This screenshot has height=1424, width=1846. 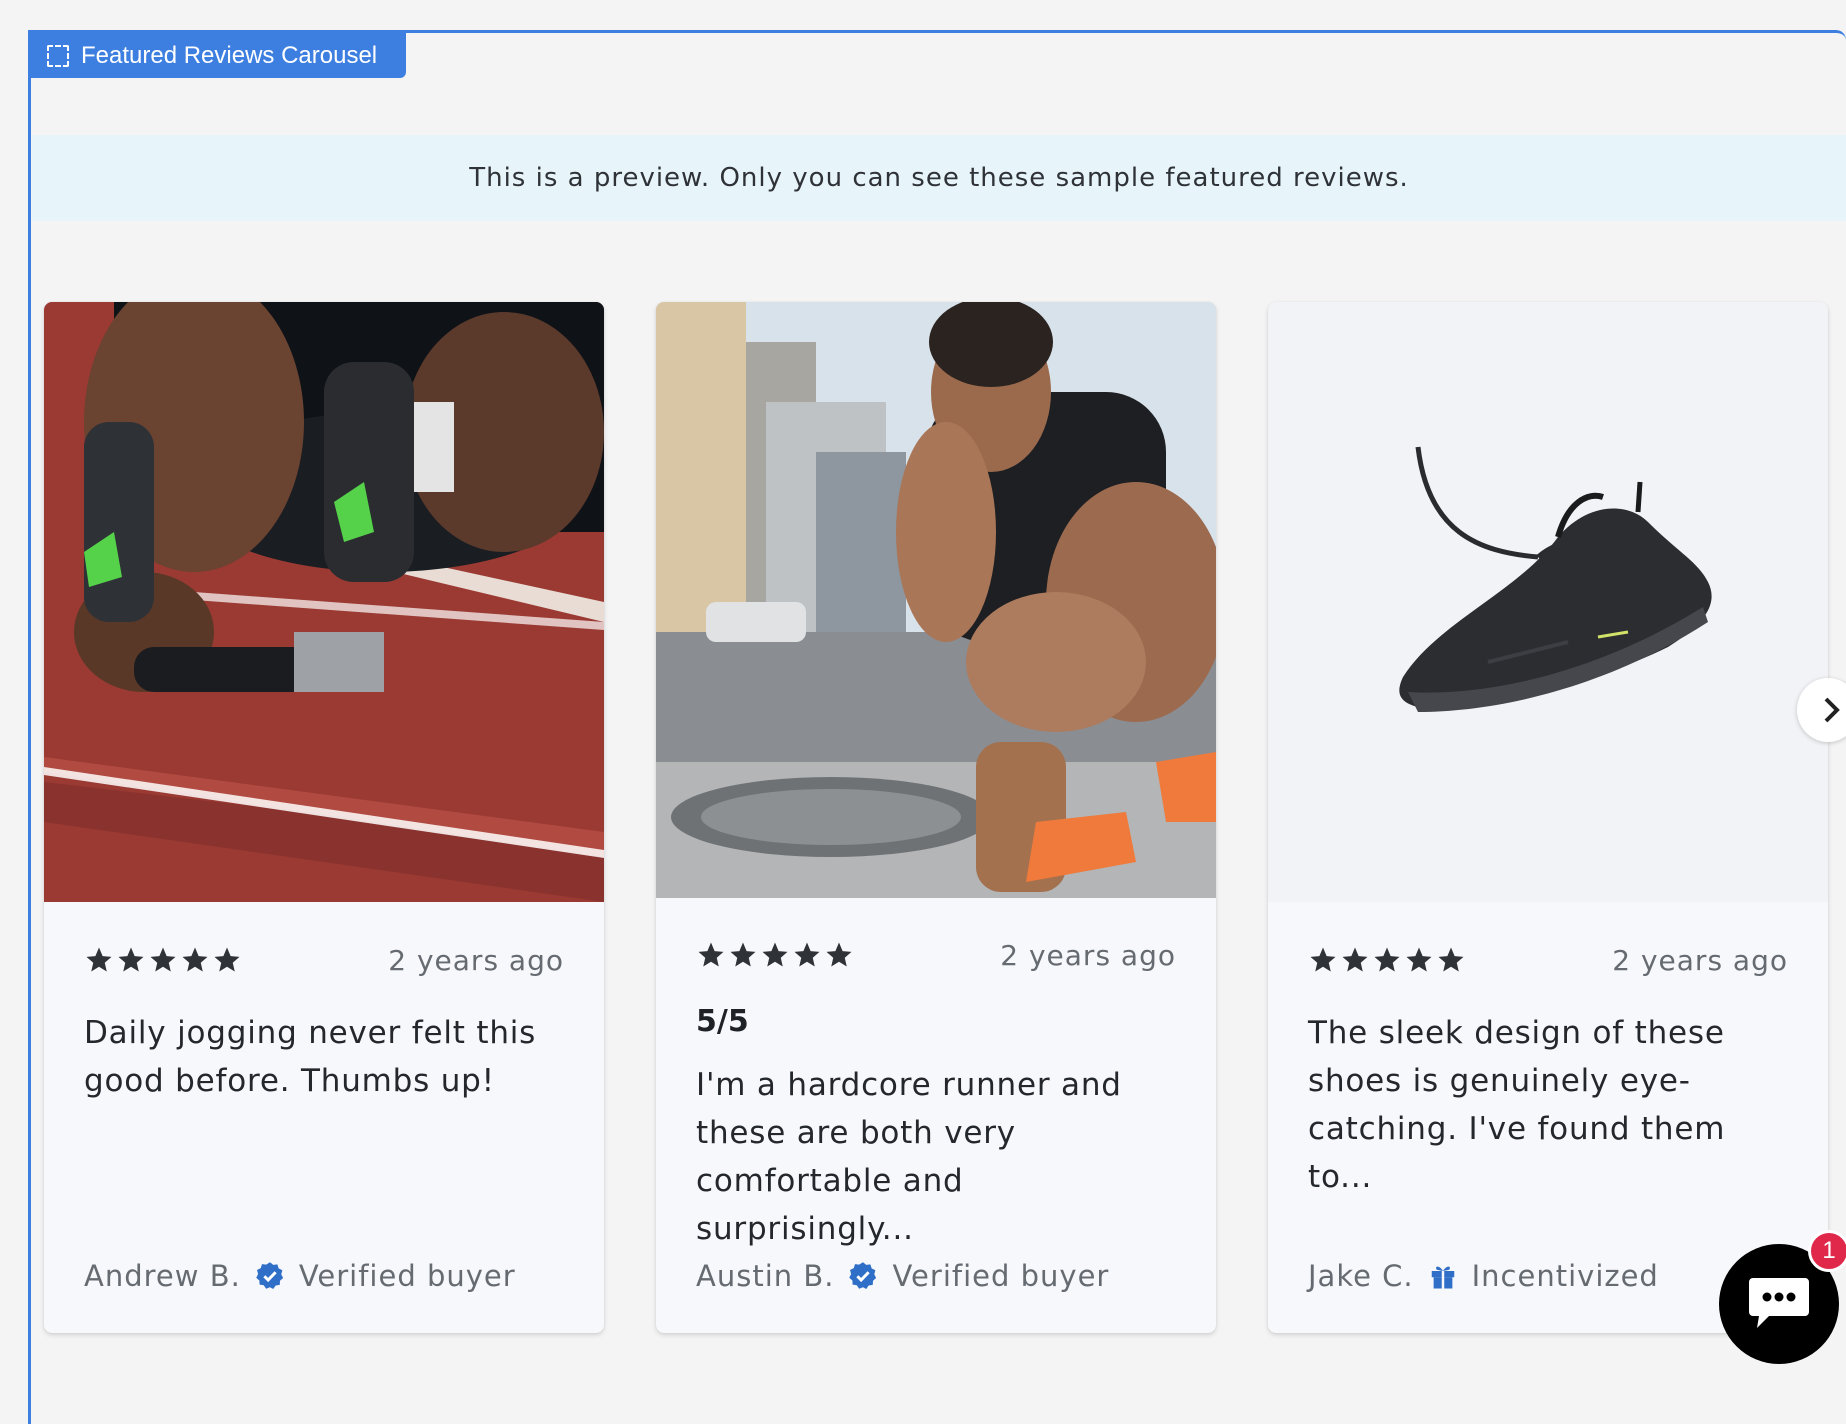 What do you see at coordinates (58, 55) in the screenshot?
I see `dashed-frame-icon` at bounding box center [58, 55].